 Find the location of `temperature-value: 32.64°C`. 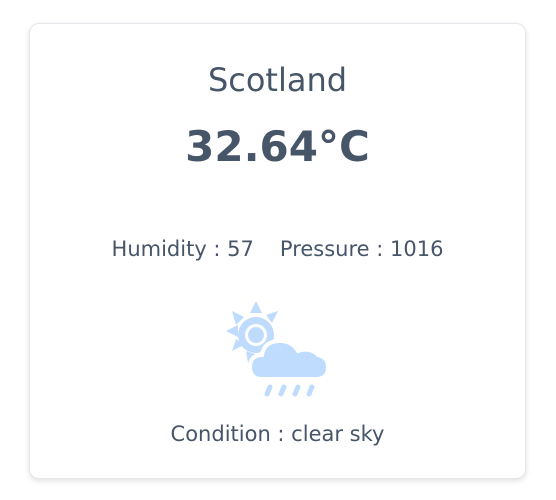

temperature-value: 32.64°C is located at coordinates (277, 146).